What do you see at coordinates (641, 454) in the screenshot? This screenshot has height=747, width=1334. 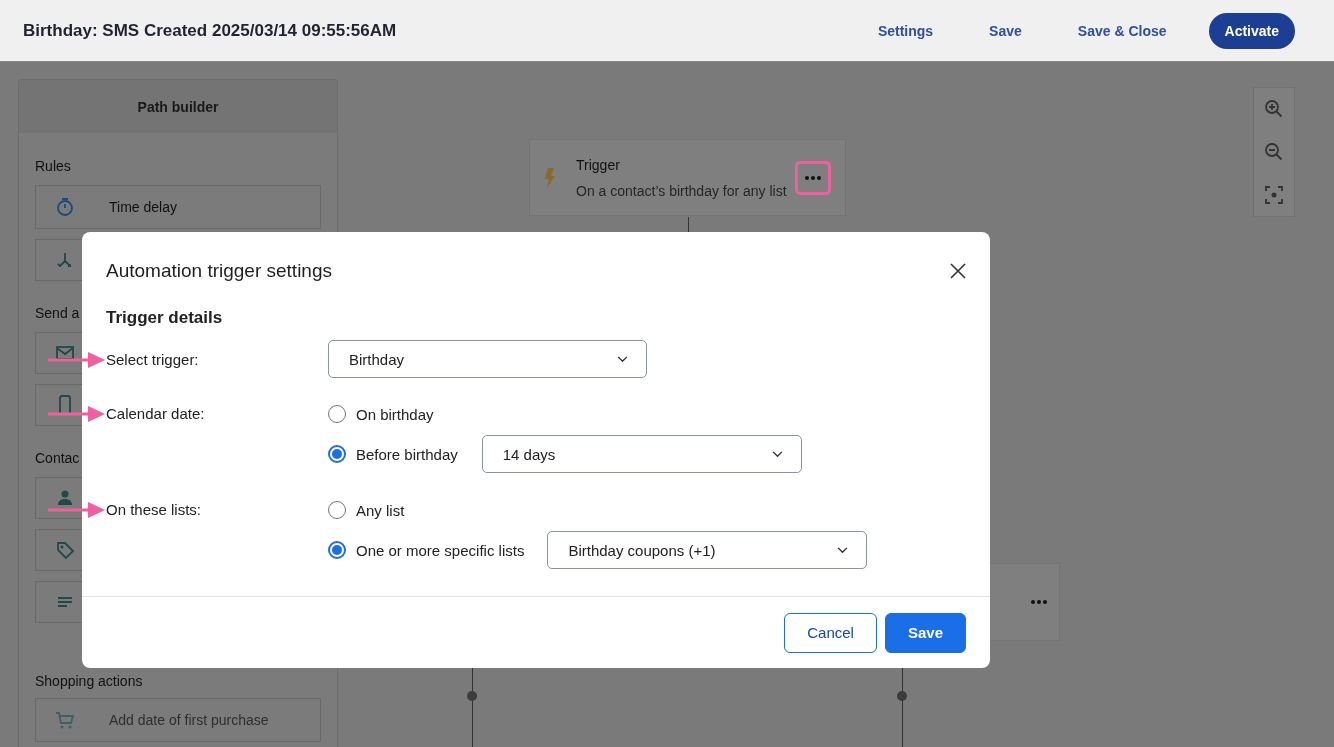 I see `option-dropdown: 14 days` at bounding box center [641, 454].